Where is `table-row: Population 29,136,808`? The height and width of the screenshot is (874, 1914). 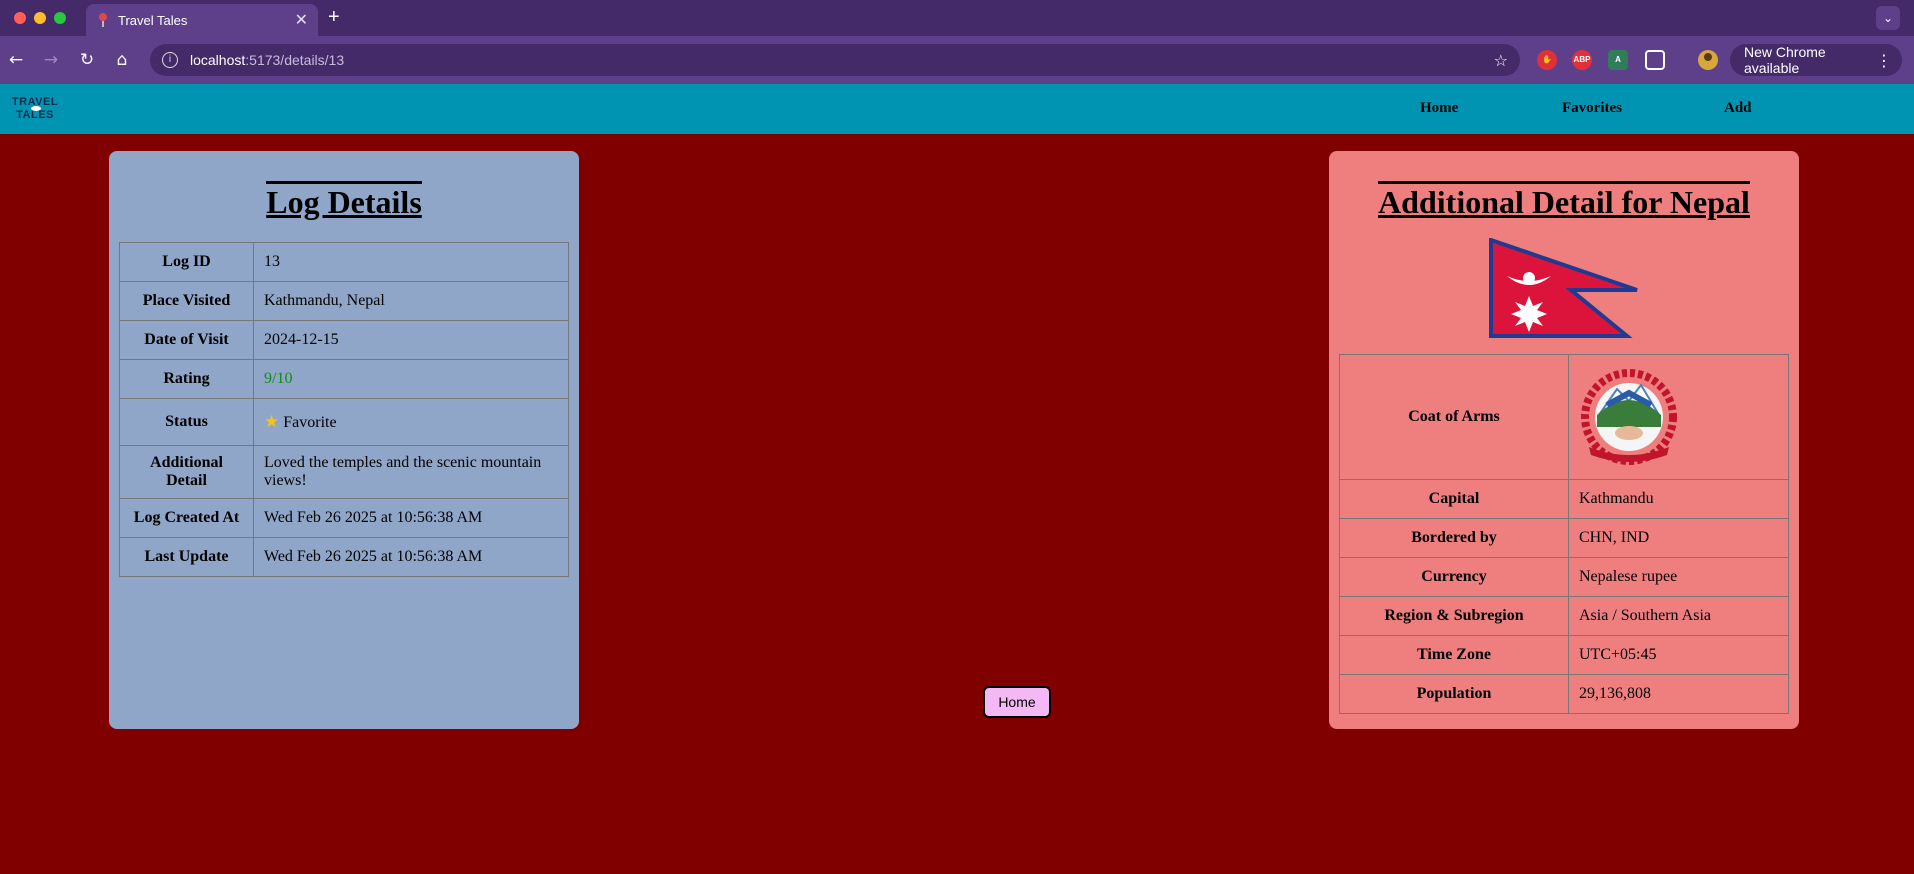 table-row: Population 29,136,808 is located at coordinates (1564, 694).